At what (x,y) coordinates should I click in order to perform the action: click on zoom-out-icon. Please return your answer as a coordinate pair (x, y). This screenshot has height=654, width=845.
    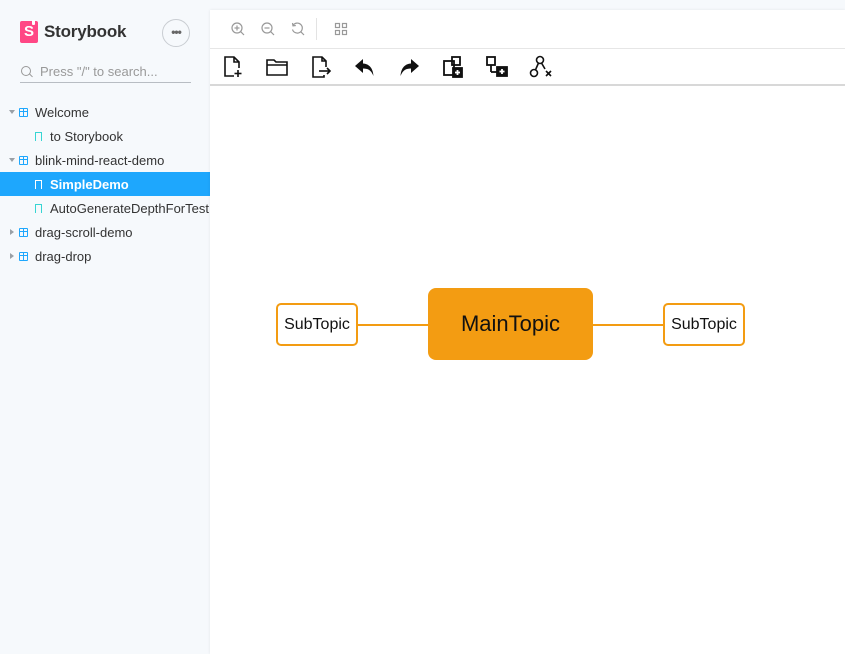
    Looking at the image, I should click on (268, 29).